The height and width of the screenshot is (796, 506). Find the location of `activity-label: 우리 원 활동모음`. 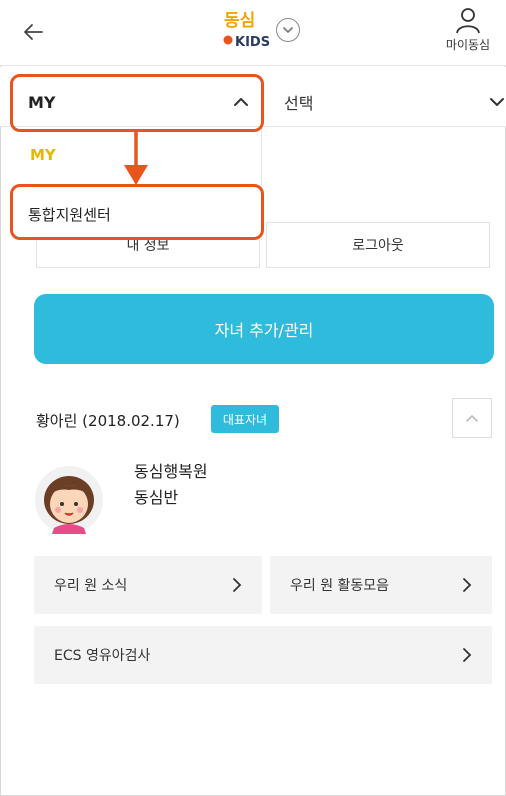

activity-label: 우리 원 활동모음 is located at coordinates (340, 586).